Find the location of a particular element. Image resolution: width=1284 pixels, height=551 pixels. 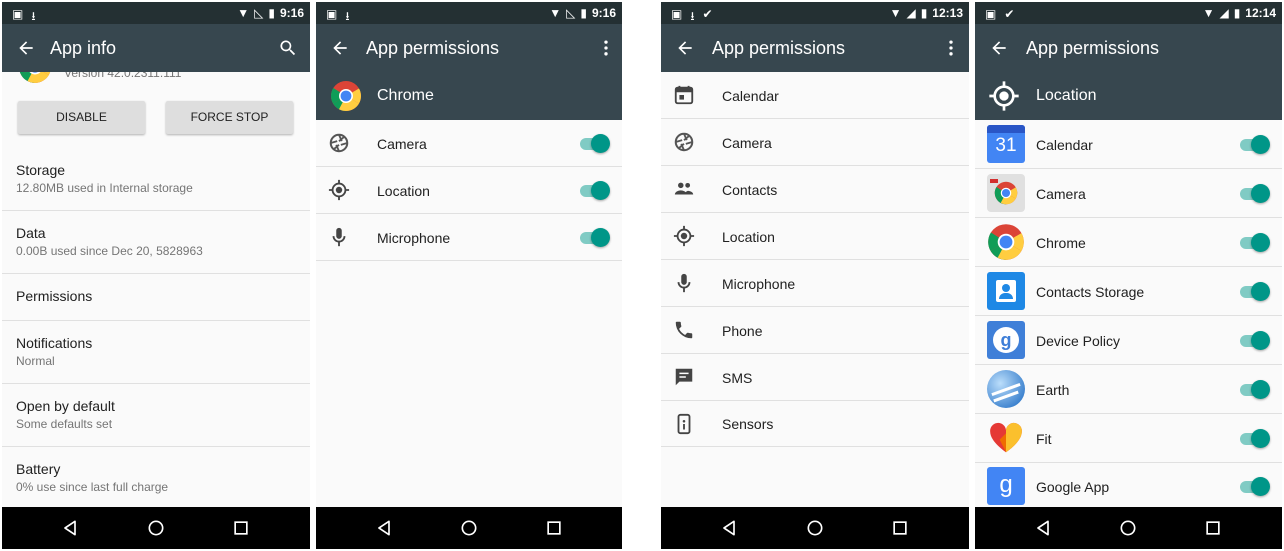

toolbar: App info is located at coordinates (156, 48).